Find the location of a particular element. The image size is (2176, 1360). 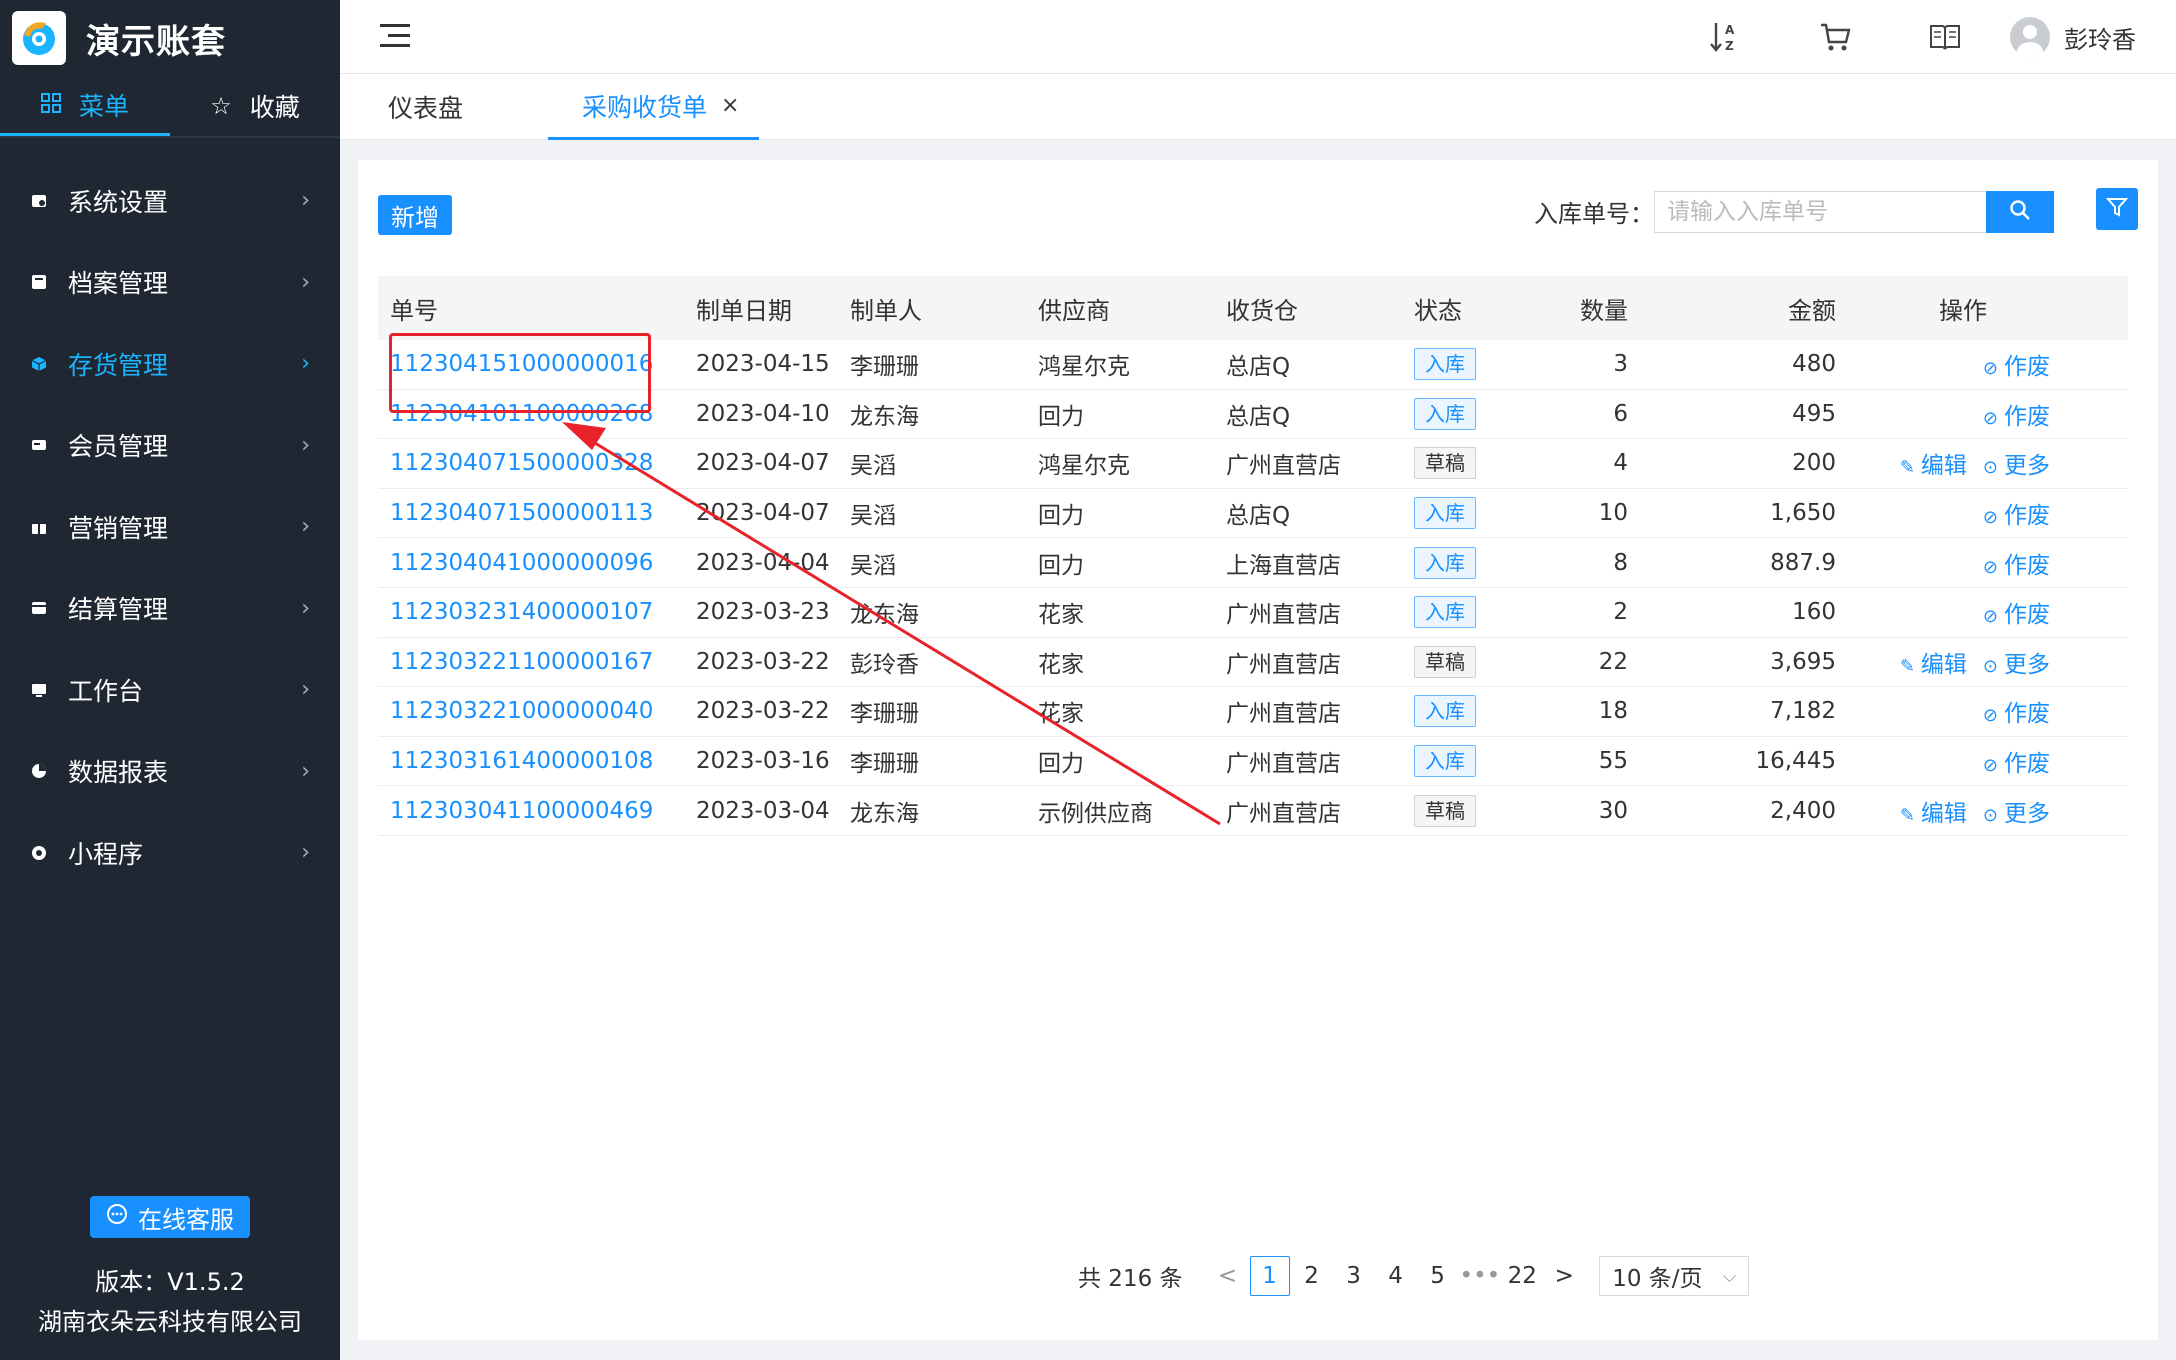

sidebar-item-archive: 档案管理 › is located at coordinates (170, 283).